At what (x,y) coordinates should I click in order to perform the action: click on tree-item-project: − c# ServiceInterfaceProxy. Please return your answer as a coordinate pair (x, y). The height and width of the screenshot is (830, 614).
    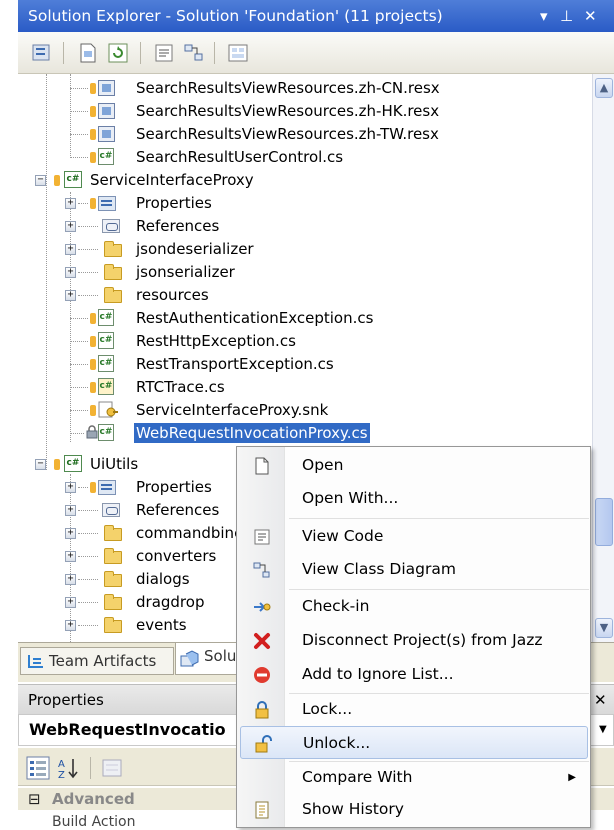
    Looking at the image, I should click on (305, 180).